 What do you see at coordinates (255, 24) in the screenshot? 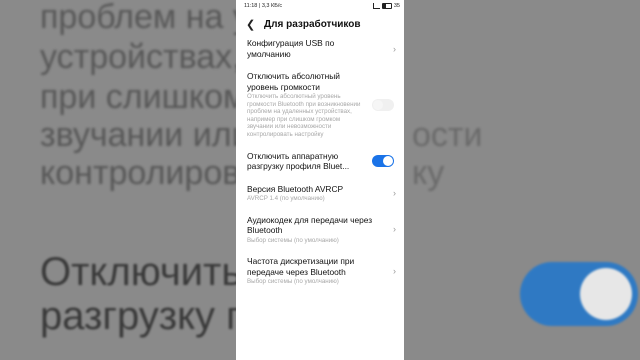
I see `arrow-left-icon: ❮` at bounding box center [255, 24].